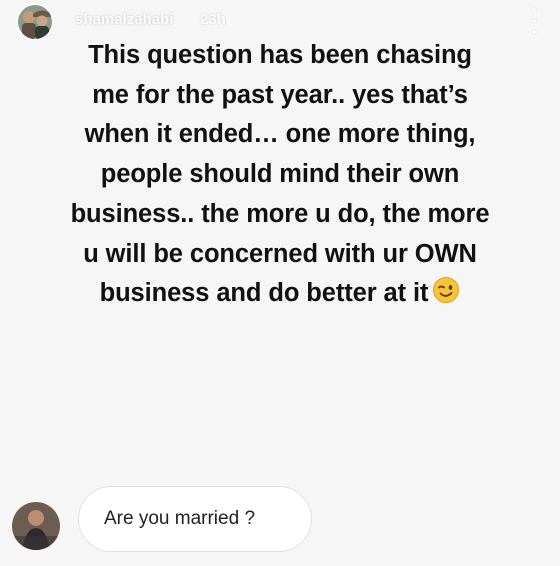  Describe the element at coordinates (180, 518) in the screenshot. I see `question-text: Are you married ?` at that location.